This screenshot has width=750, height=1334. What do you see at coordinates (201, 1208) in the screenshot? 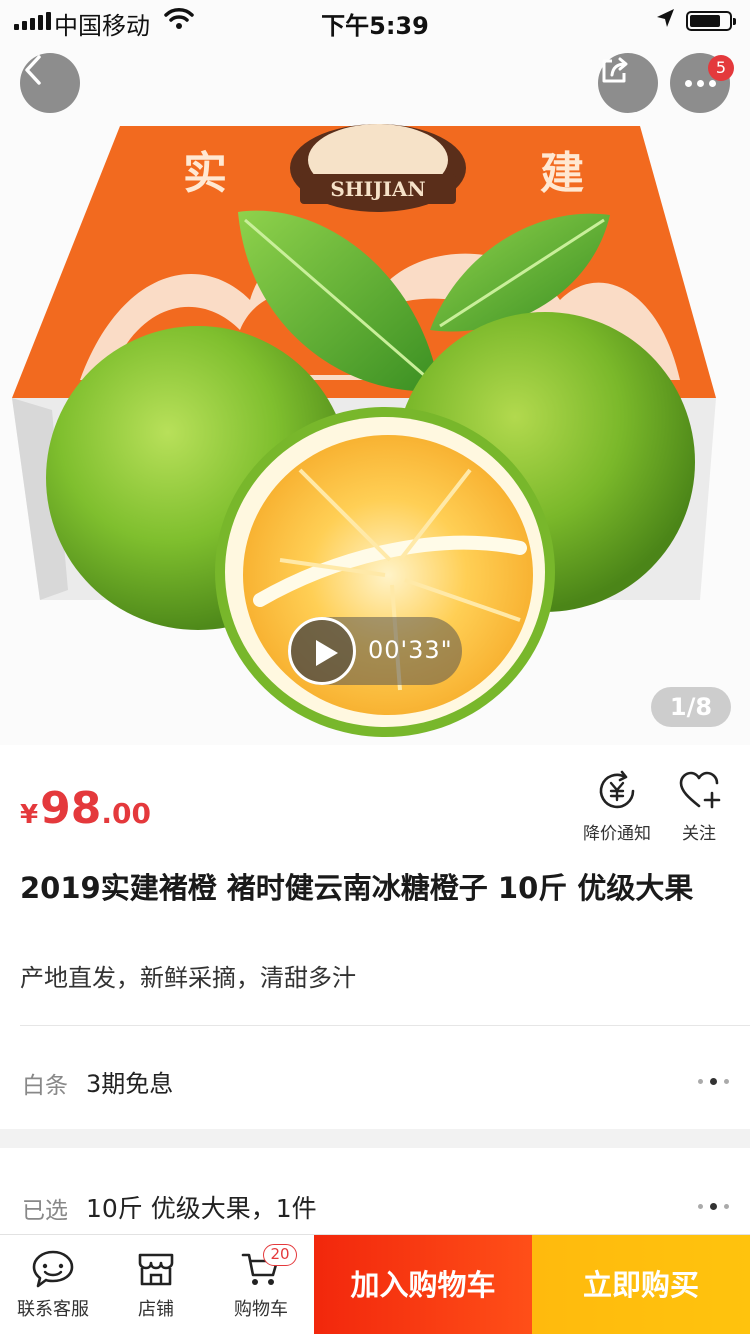
I see `selected-value: 10斤 优级大果，1件` at bounding box center [201, 1208].